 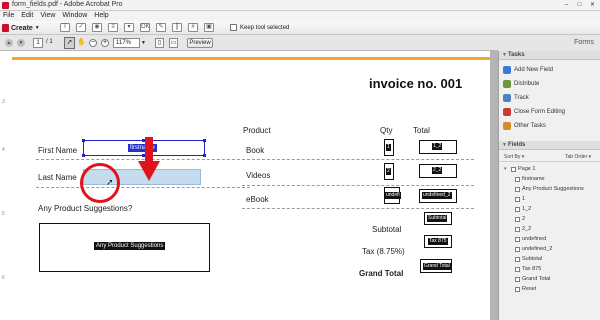 I want to click on keep-tool-selected: Keep tool selected, so click(x=259, y=27).